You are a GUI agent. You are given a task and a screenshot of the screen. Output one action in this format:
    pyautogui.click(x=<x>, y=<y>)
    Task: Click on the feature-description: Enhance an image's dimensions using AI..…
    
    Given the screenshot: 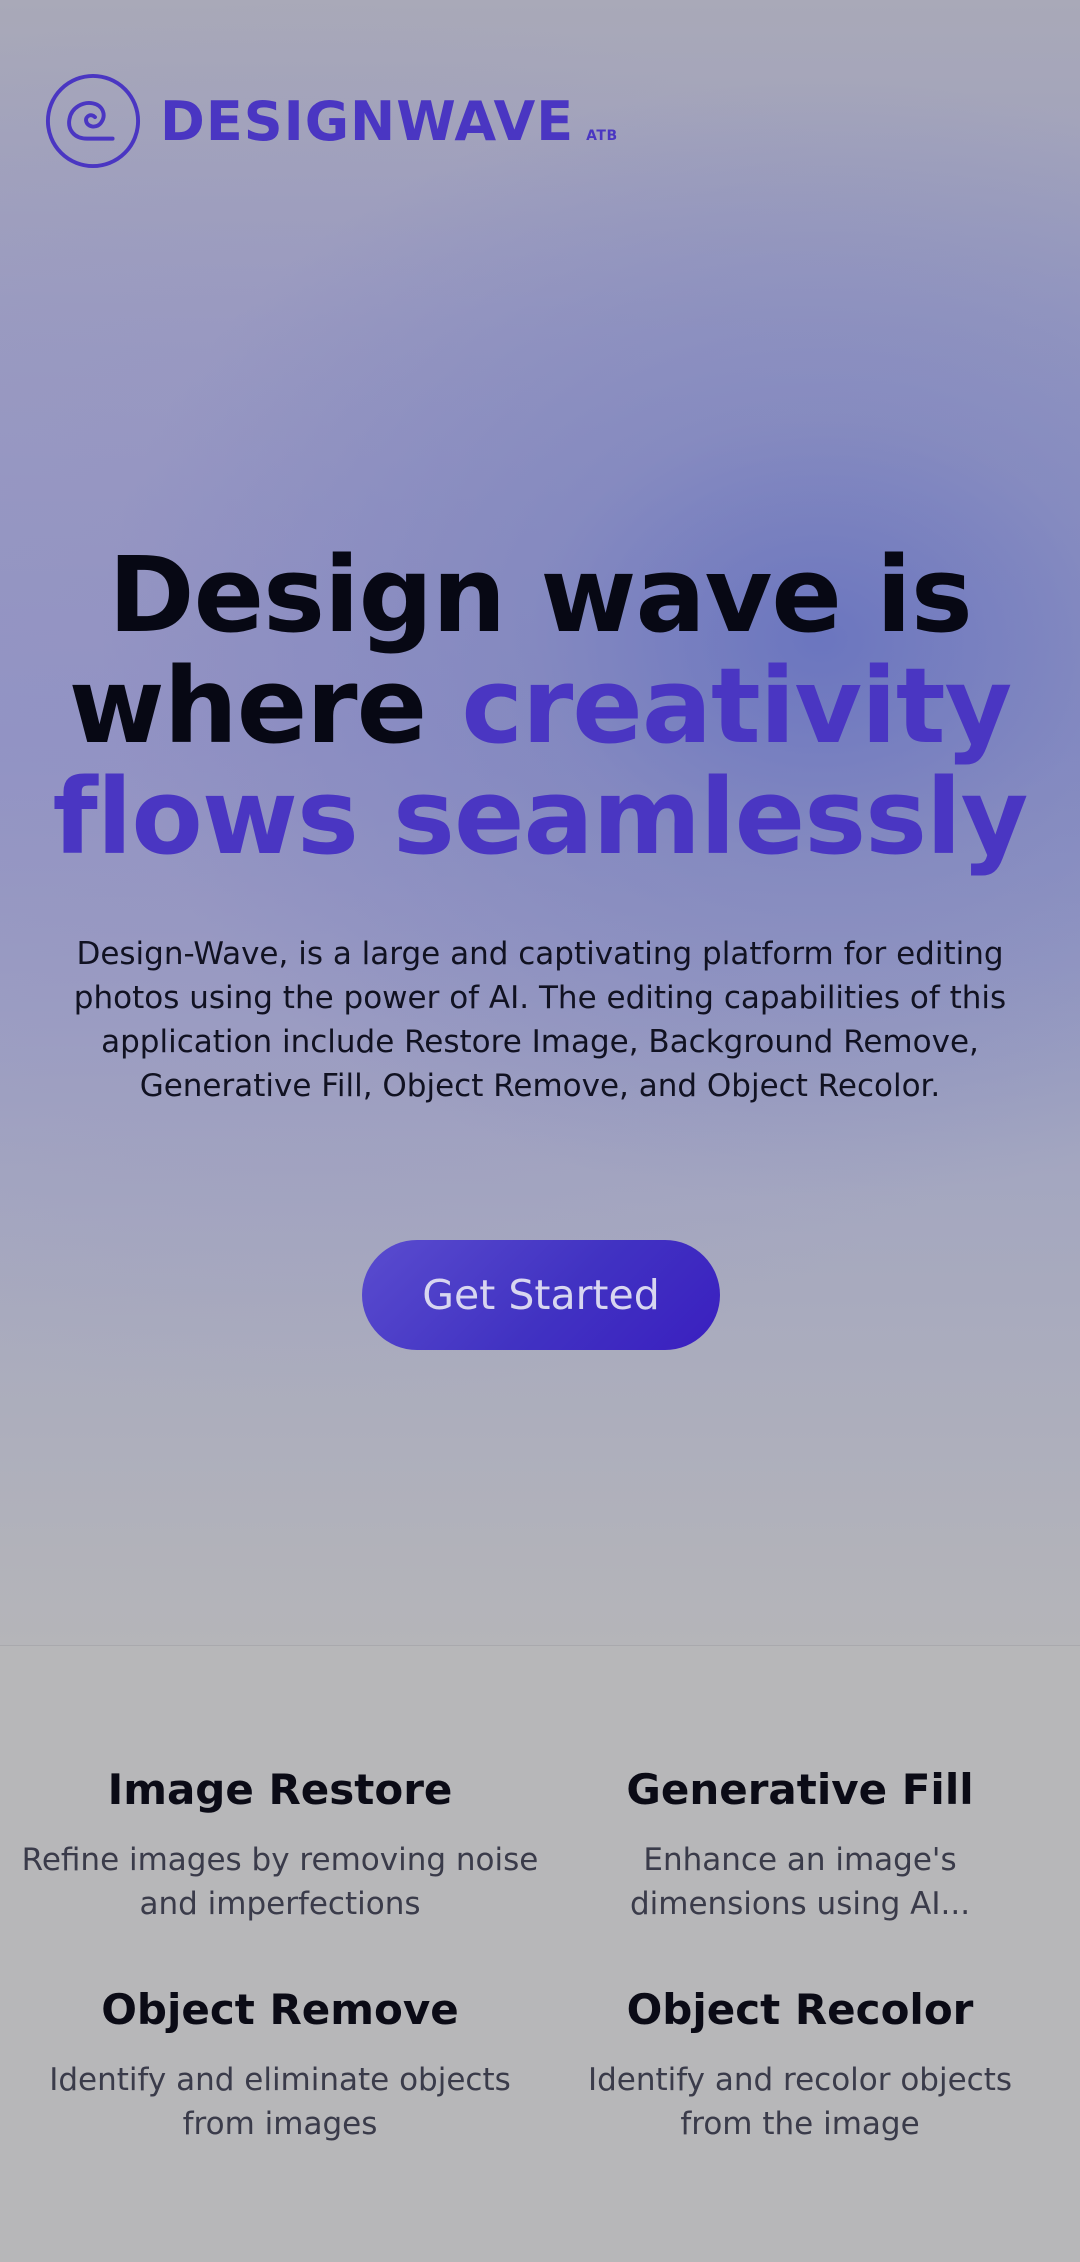 What is the action you would take?
    pyautogui.click(x=800, y=1882)
    